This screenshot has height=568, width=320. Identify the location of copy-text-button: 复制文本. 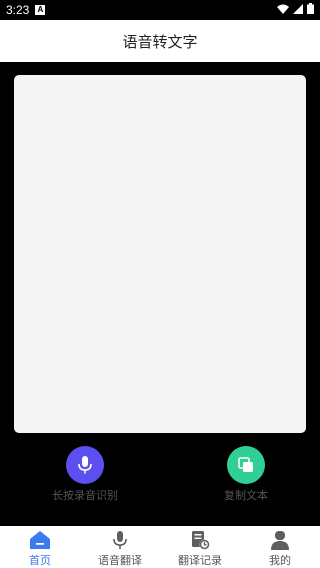
(246, 474).